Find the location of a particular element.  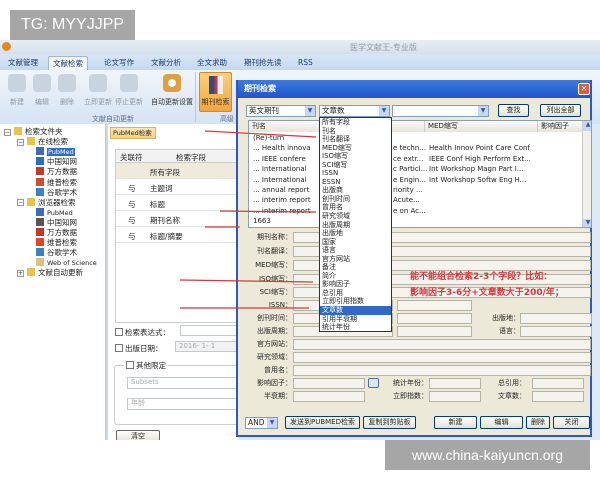

annotation-arrows is located at coordinates (248, 219).